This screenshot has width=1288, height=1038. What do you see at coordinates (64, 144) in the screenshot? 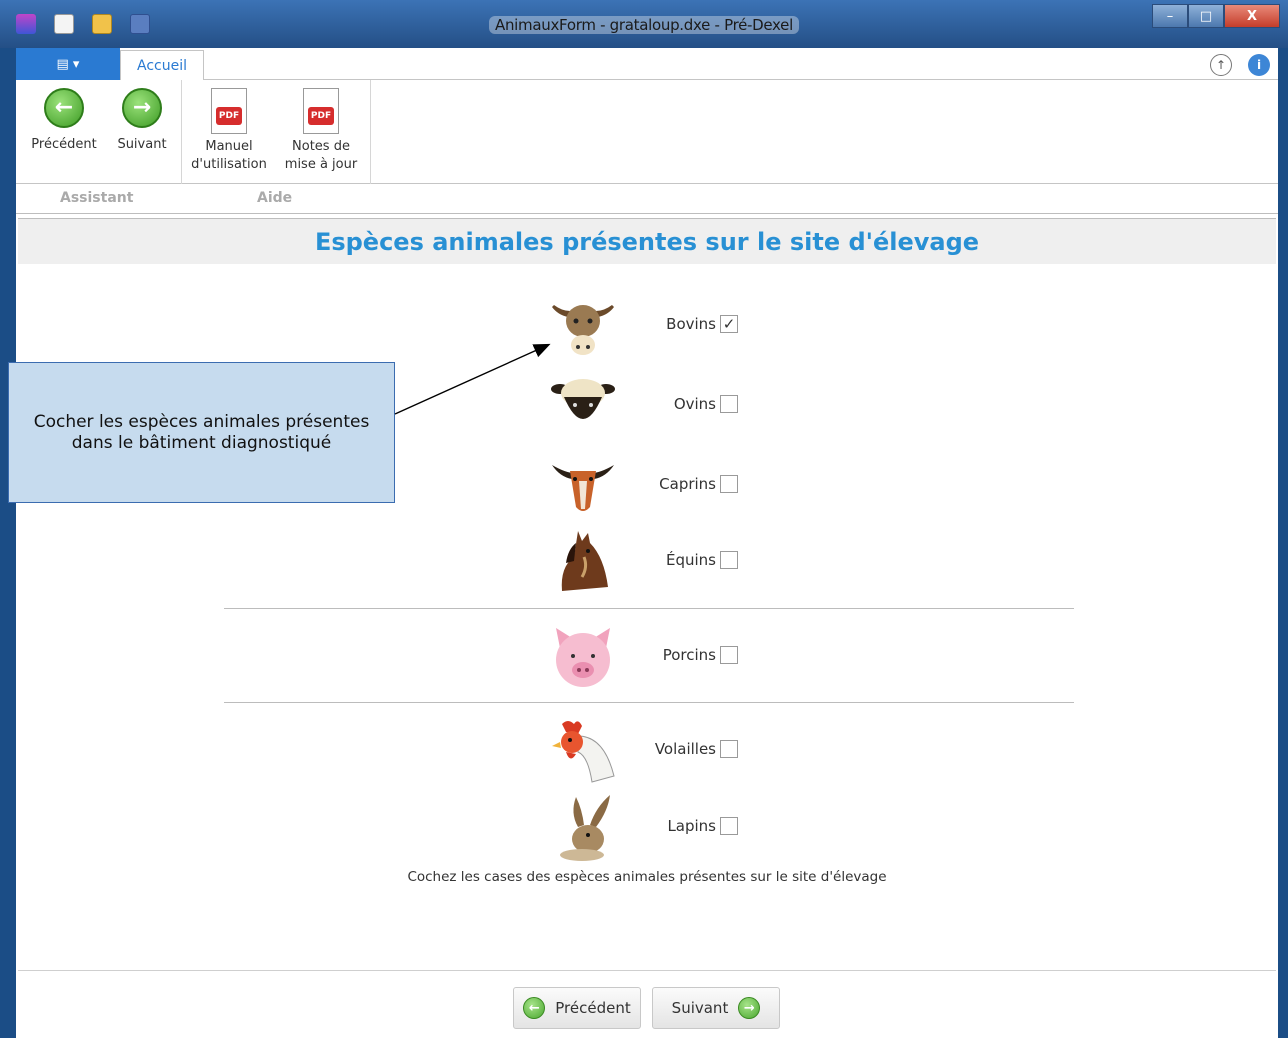
I see `ribbon-precedent-label: Précédent` at bounding box center [64, 144].